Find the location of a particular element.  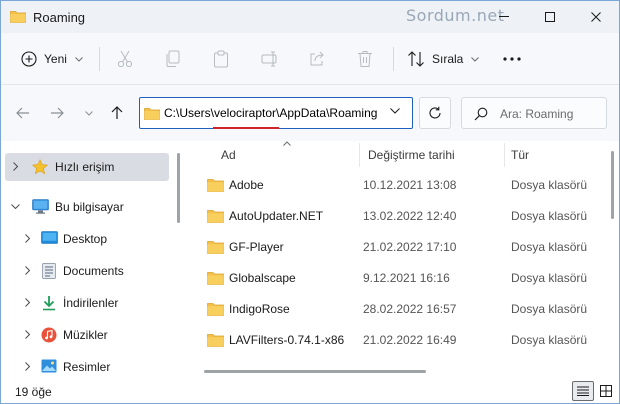

nav-item-desktop: Desktop is located at coordinates (87, 239).